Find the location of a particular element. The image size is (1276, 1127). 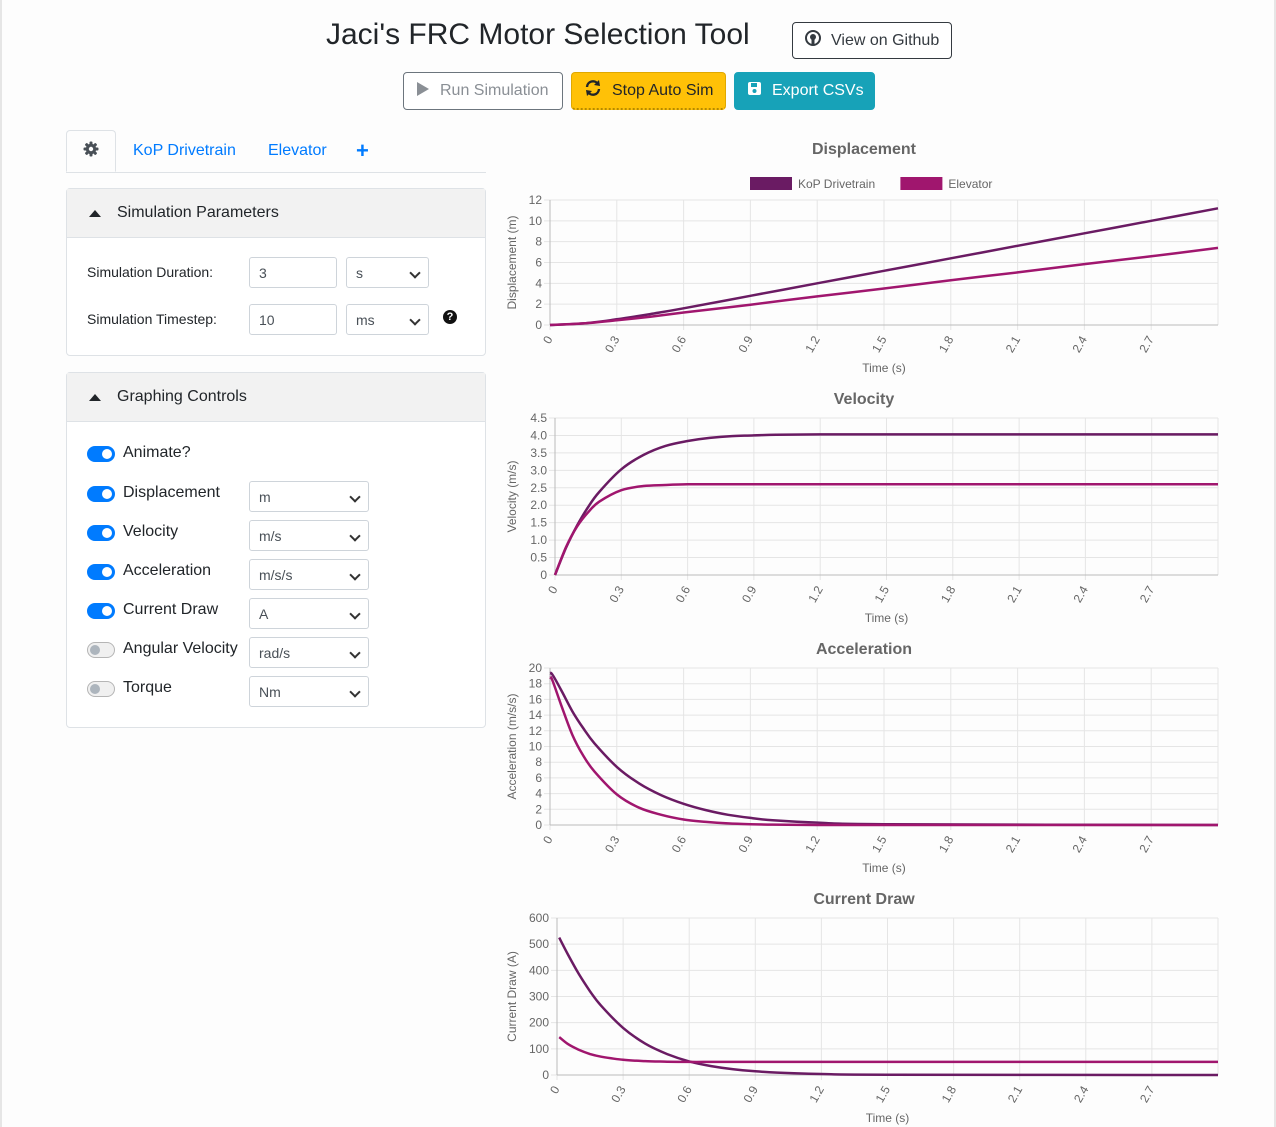

y-tick-label: 500 is located at coordinates (539, 944).